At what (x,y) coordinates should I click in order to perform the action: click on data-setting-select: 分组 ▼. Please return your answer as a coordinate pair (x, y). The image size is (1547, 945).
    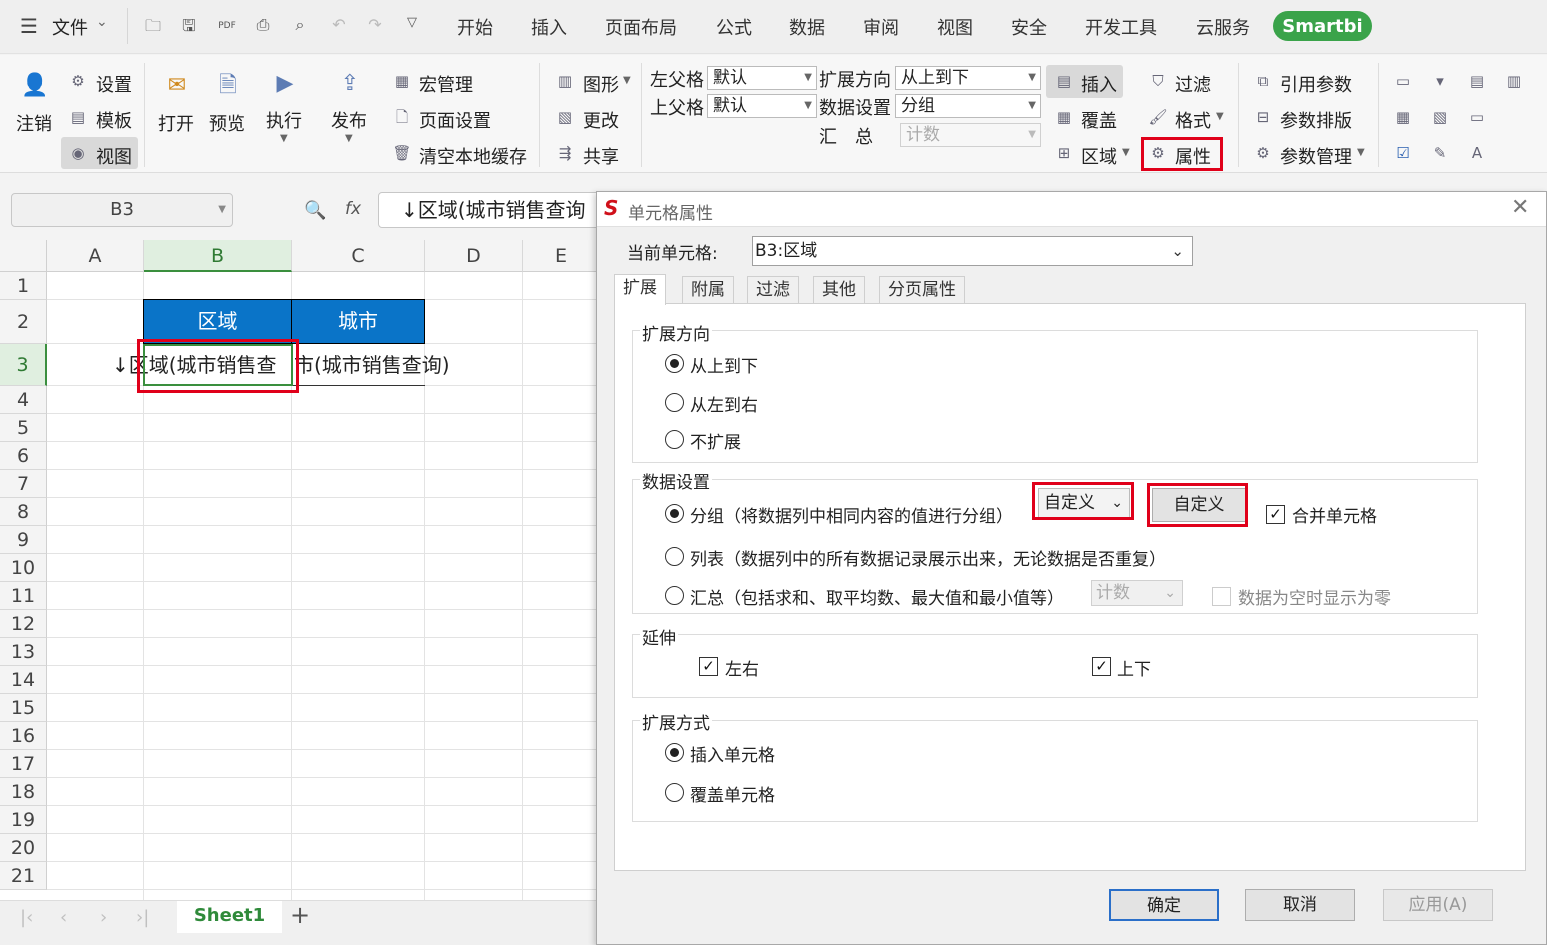
    Looking at the image, I should click on (968, 106).